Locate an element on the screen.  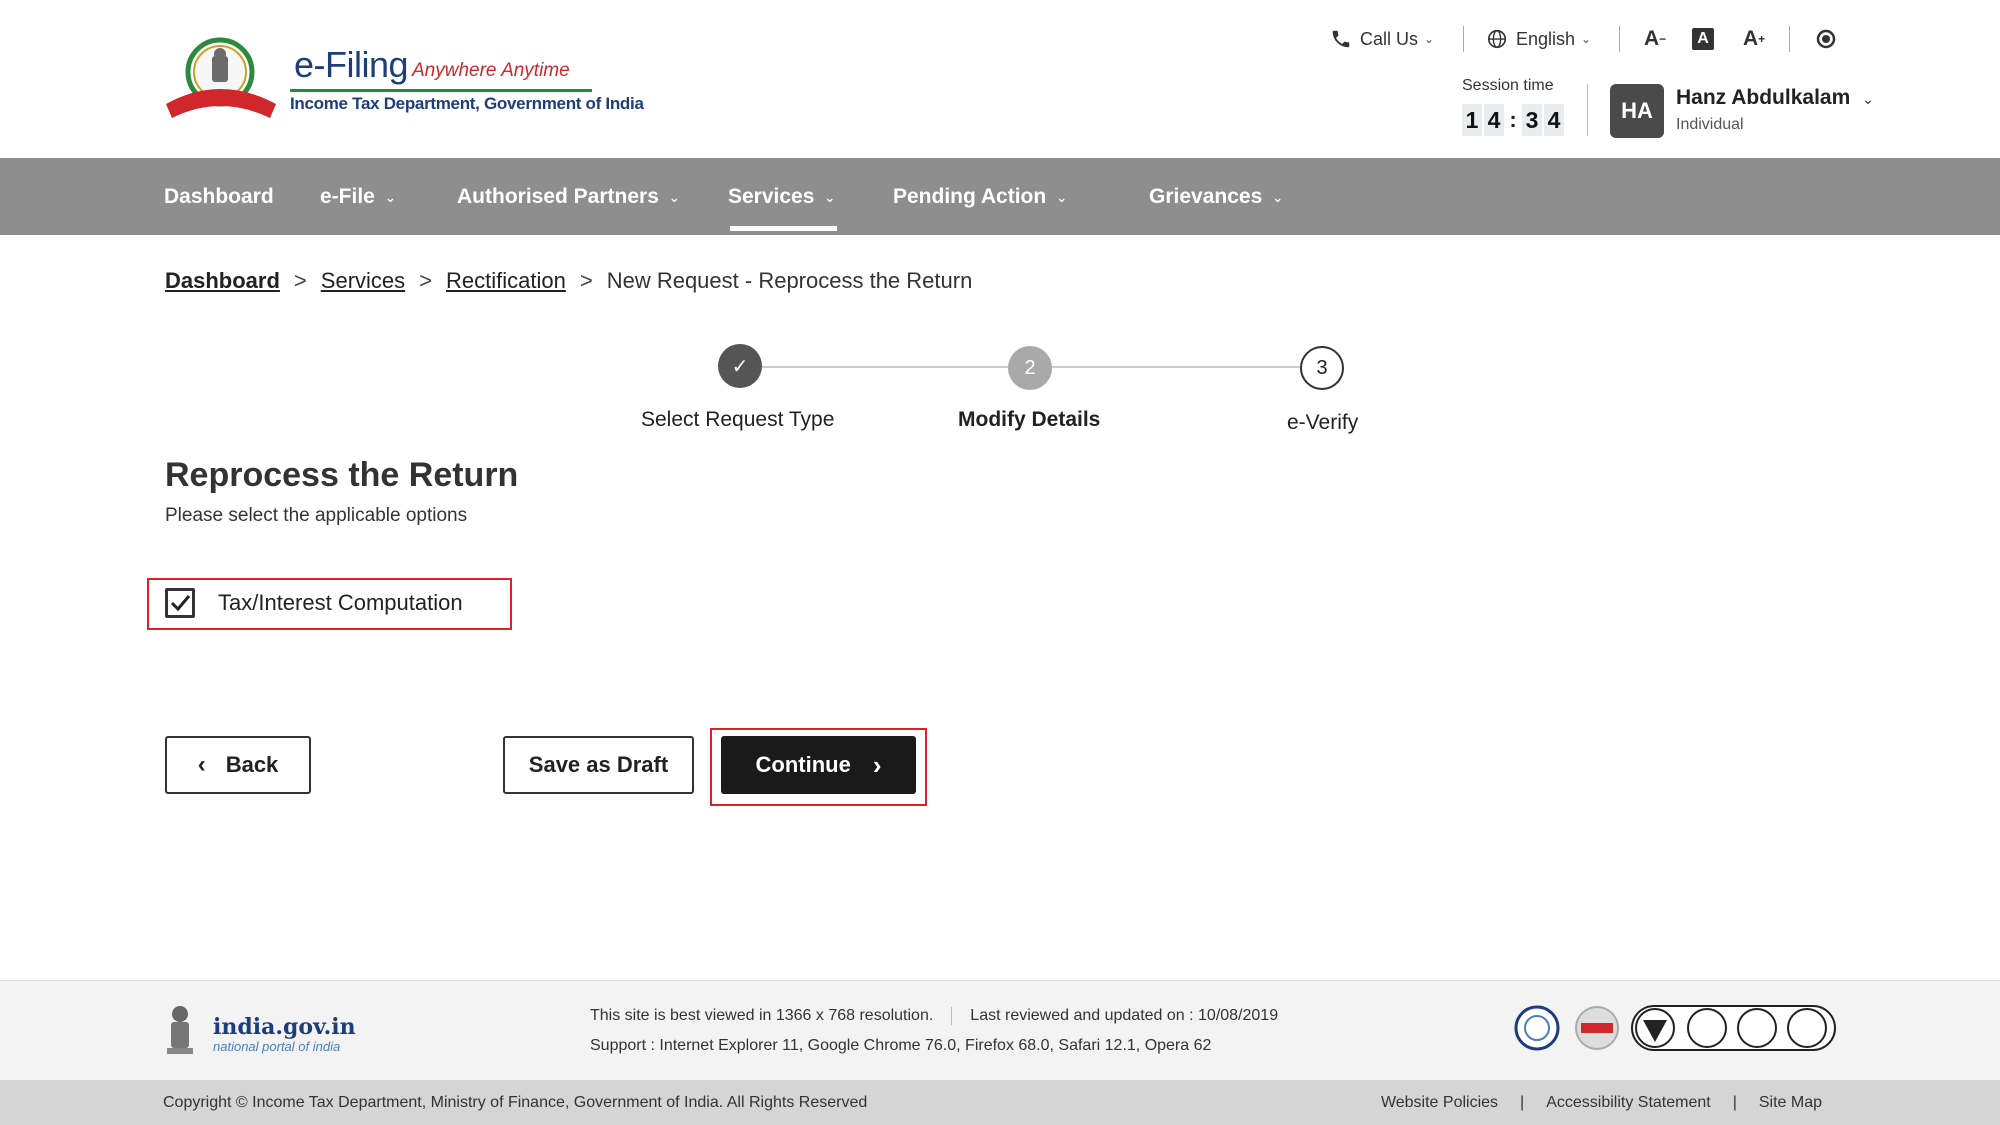
save-draft-label: Save as Draft is located at coordinates (598, 764).